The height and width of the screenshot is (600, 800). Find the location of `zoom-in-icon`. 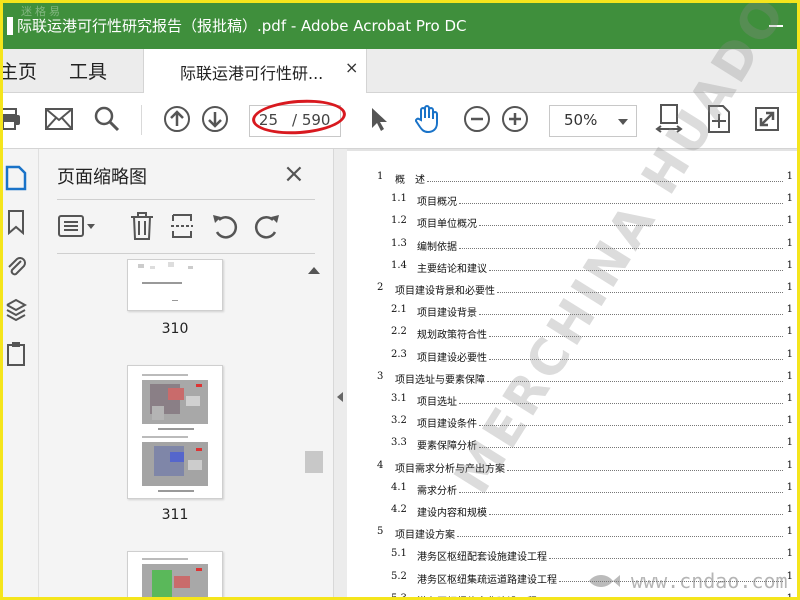

zoom-in-icon is located at coordinates (515, 119).